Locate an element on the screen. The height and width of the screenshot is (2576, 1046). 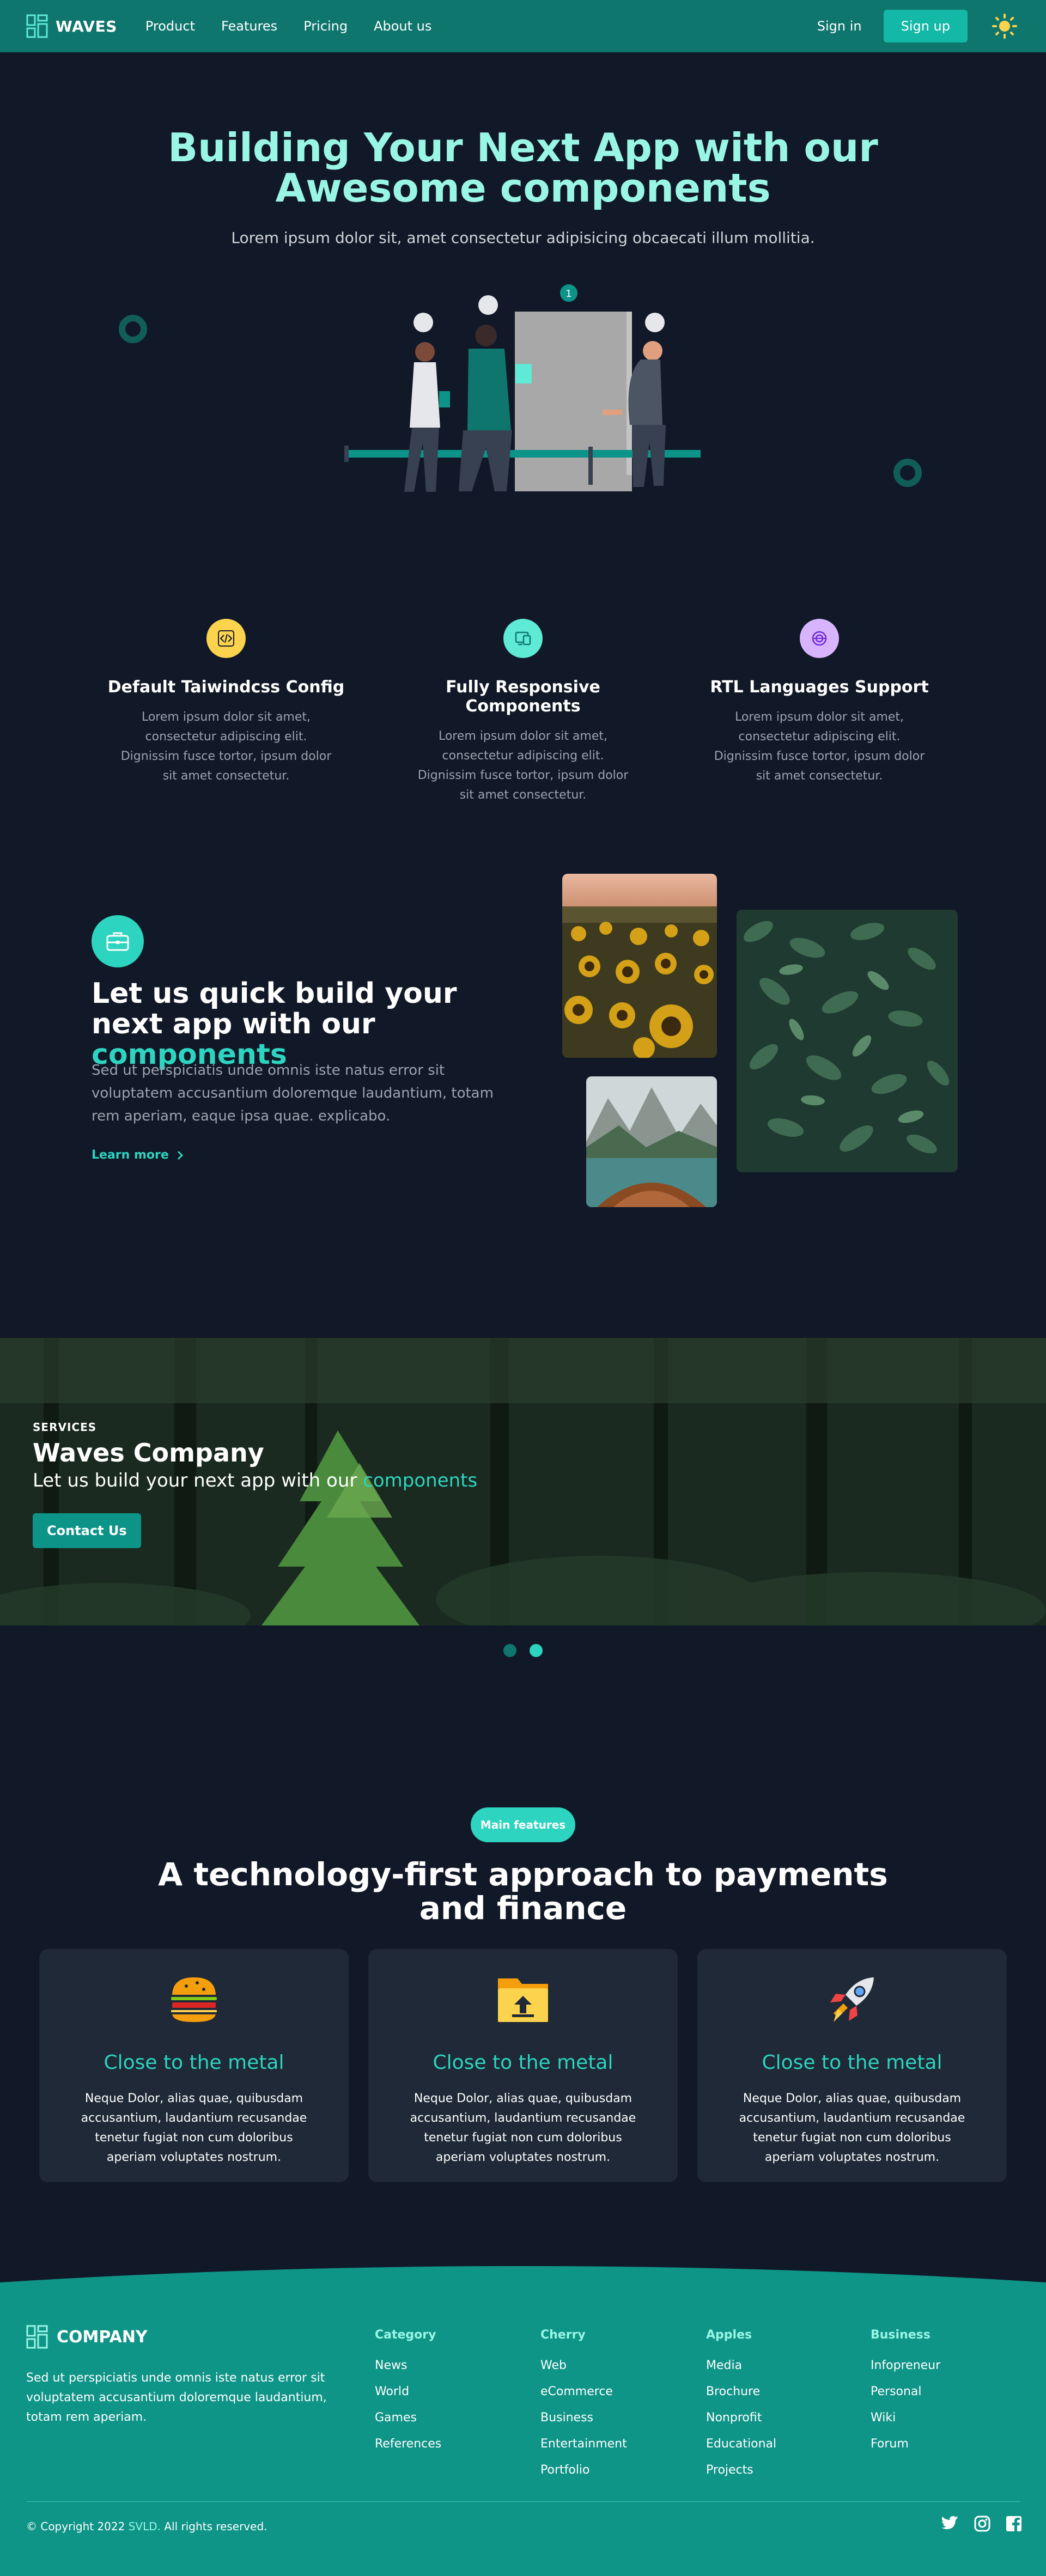
footer-column-title: Cherry is located at coordinates (563, 2335).